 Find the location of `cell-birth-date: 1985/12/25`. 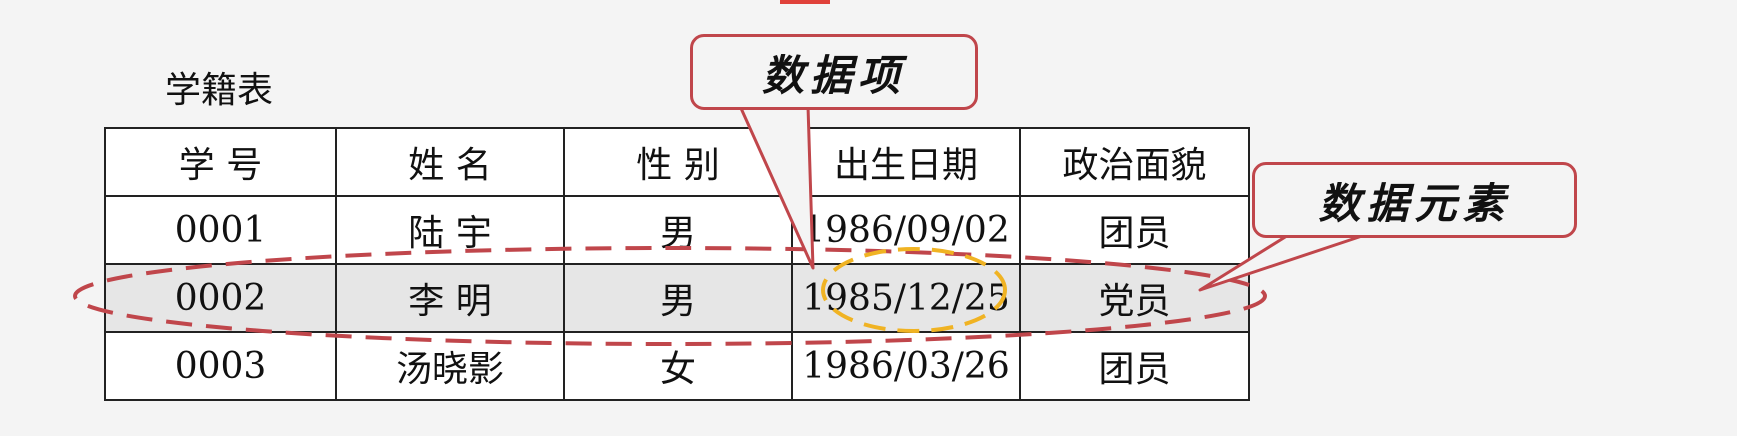

cell-birth-date: 1985/12/25 is located at coordinates (906, 298).